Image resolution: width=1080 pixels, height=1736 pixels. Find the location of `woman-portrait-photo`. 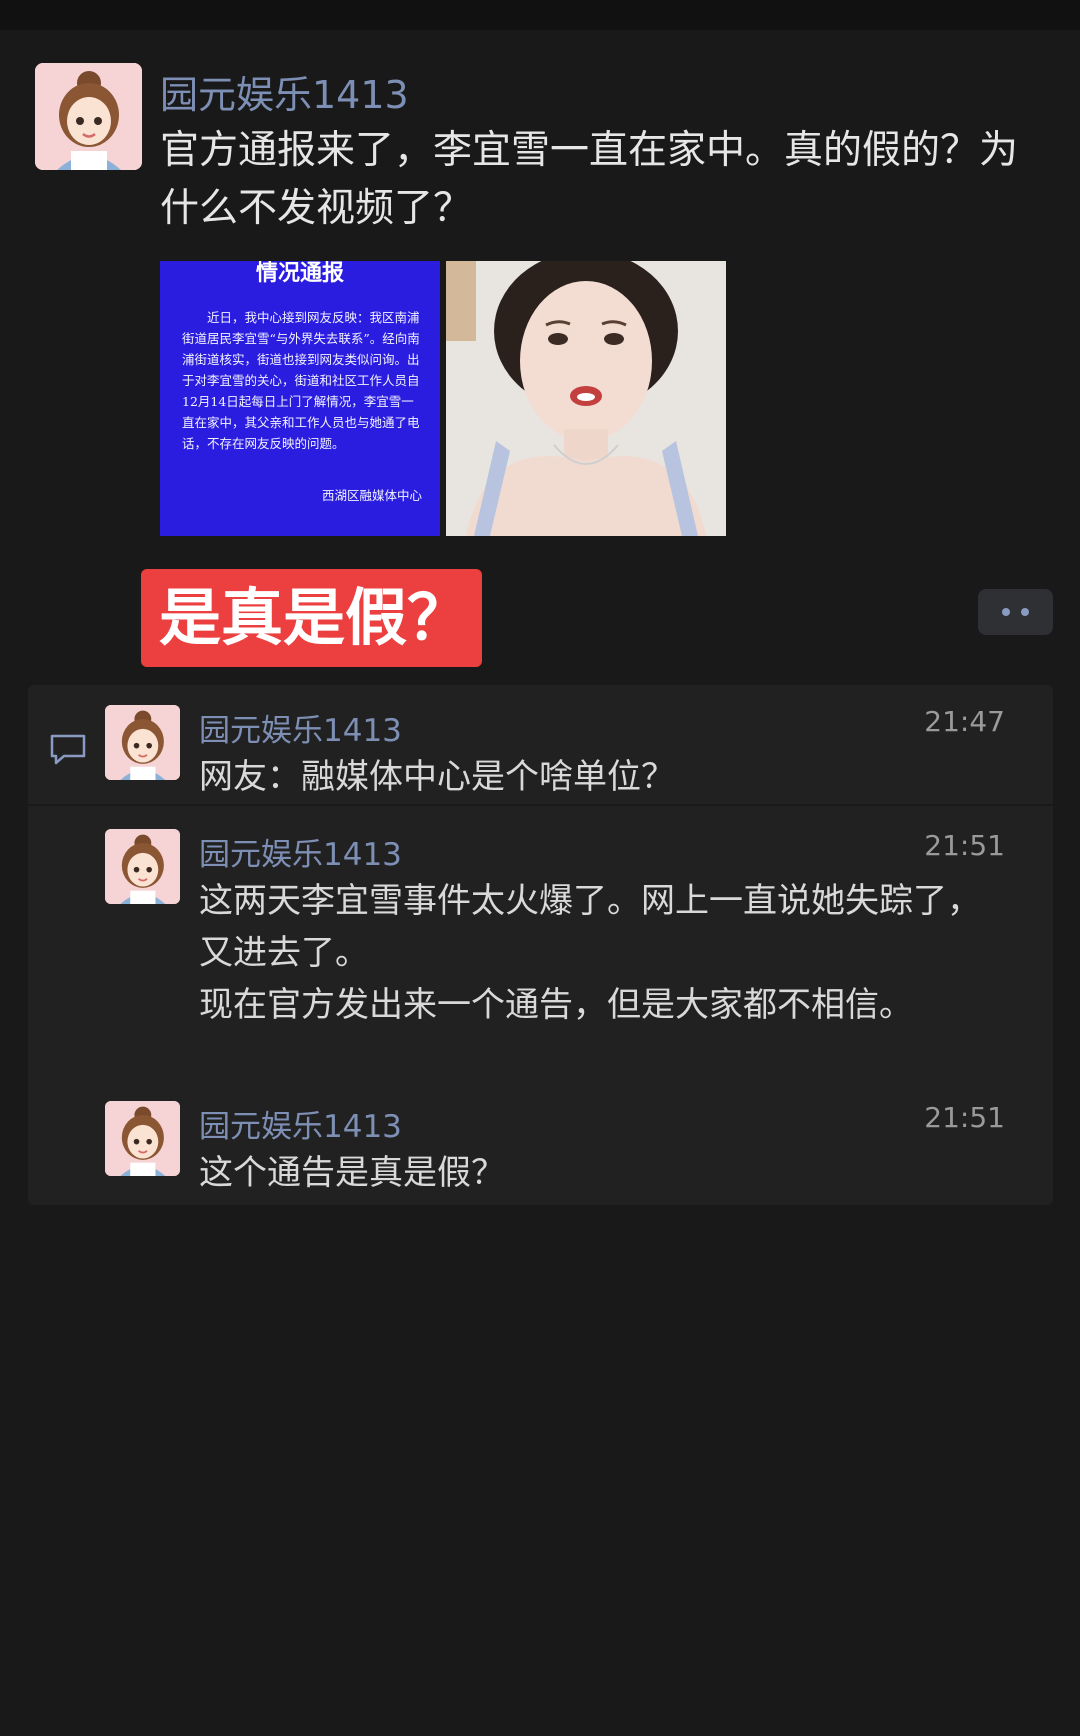

woman-portrait-photo is located at coordinates (586, 398).